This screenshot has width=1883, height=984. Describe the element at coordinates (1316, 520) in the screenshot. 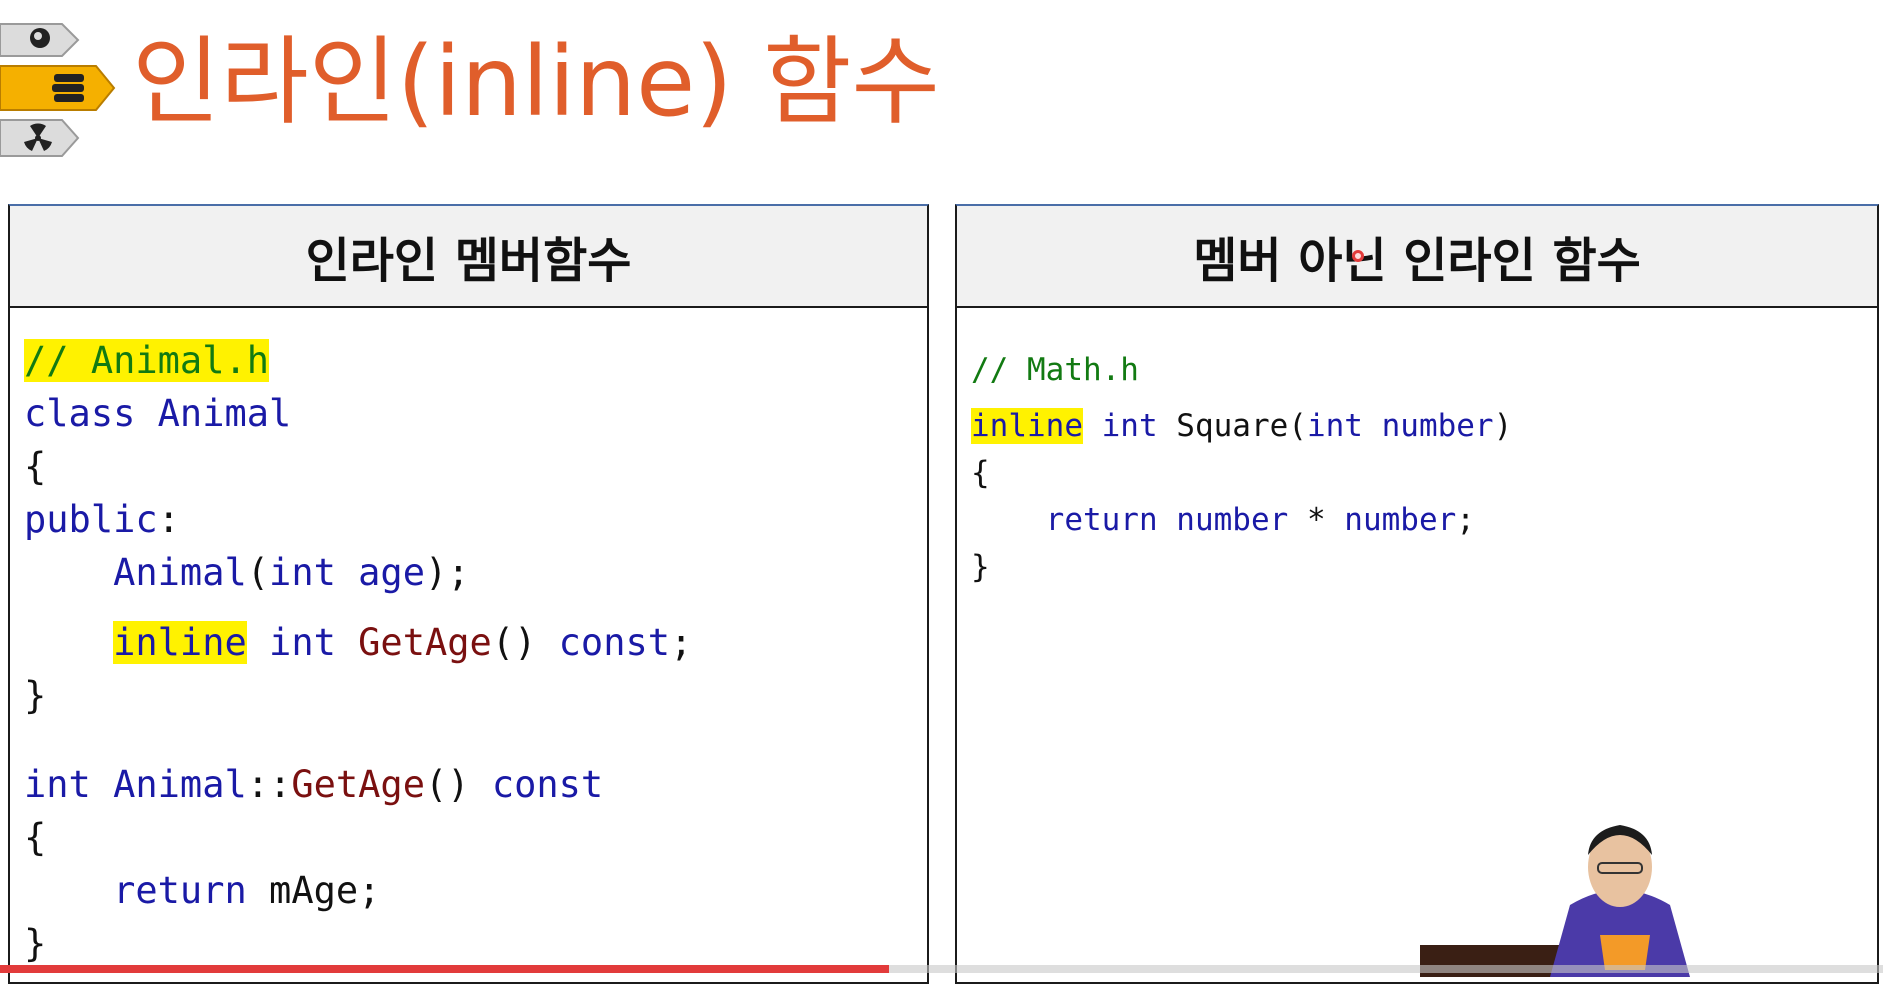

I see `code-token: *` at that location.